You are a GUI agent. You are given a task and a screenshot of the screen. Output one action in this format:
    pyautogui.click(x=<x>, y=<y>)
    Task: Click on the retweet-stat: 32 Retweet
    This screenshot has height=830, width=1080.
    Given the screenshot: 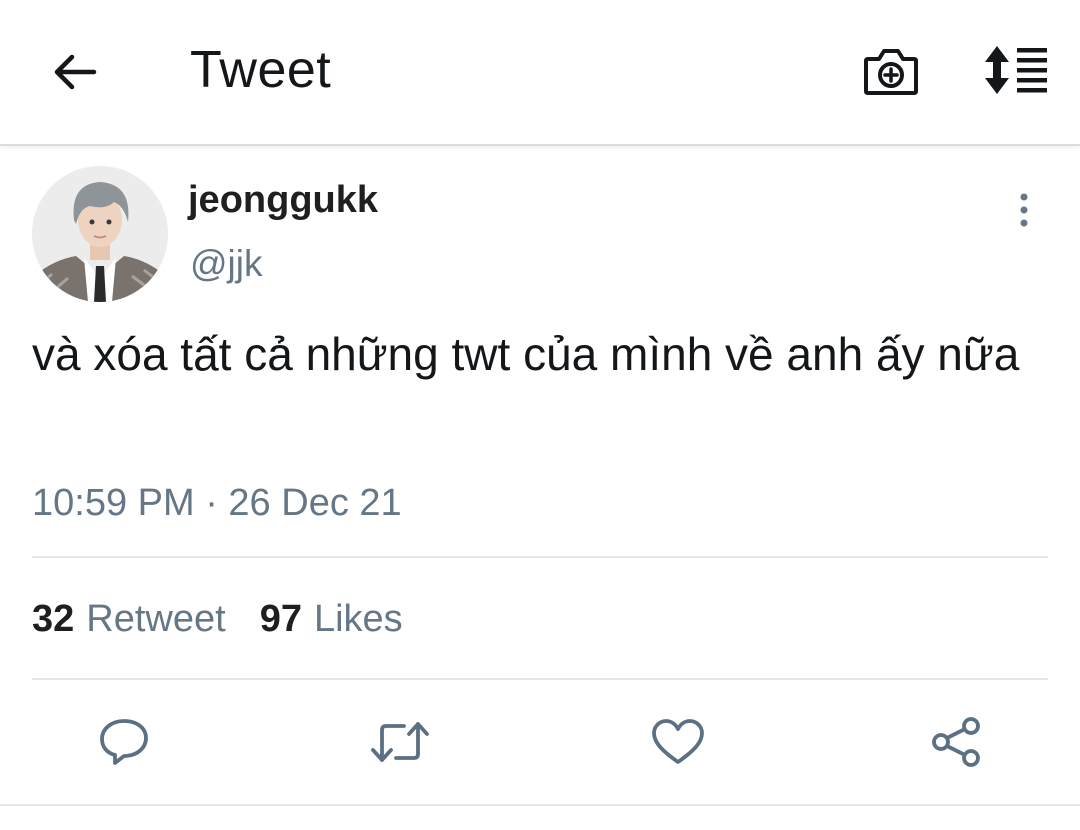 What is the action you would take?
    pyautogui.click(x=129, y=619)
    